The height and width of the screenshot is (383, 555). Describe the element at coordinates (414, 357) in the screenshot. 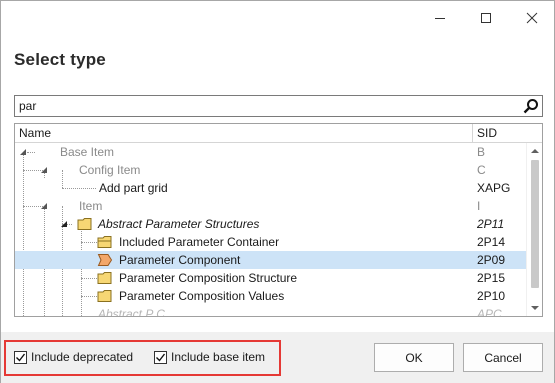

I see `ok-button: OK` at that location.